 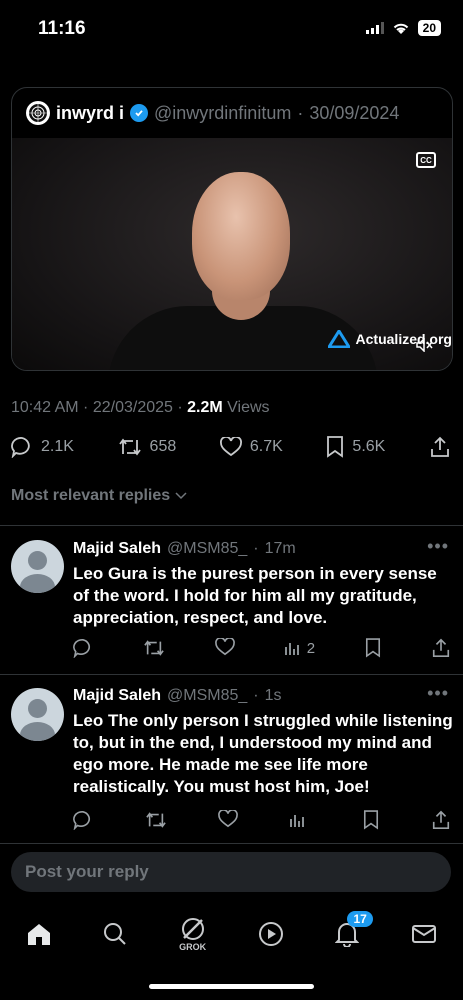 I want to click on captions-button: CC, so click(x=426, y=160).